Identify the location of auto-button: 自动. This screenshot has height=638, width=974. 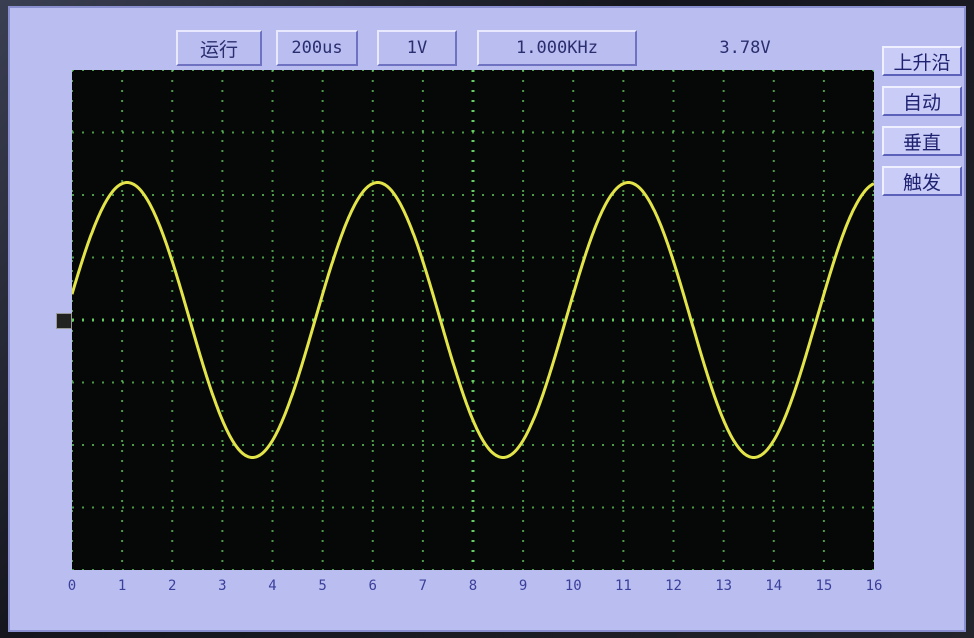
(922, 101).